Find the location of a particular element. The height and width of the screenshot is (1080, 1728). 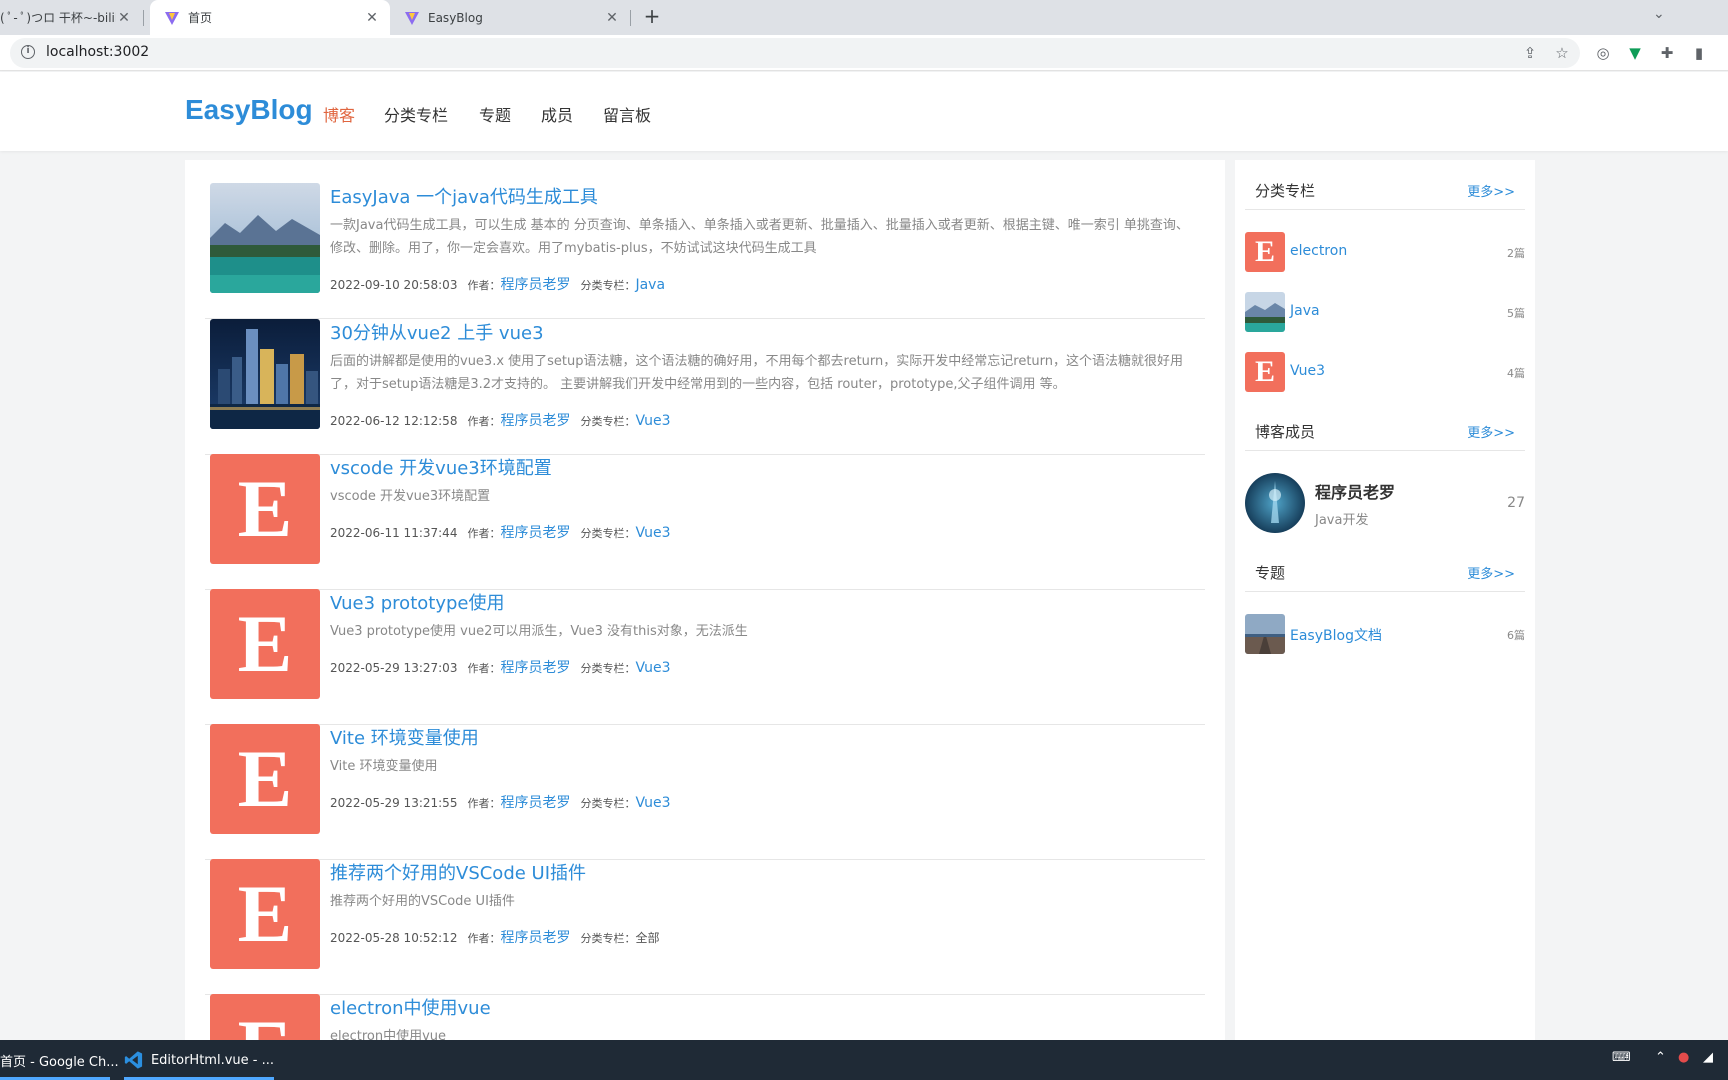

article-title: Vite 环境变量使用 is located at coordinates (404, 737).